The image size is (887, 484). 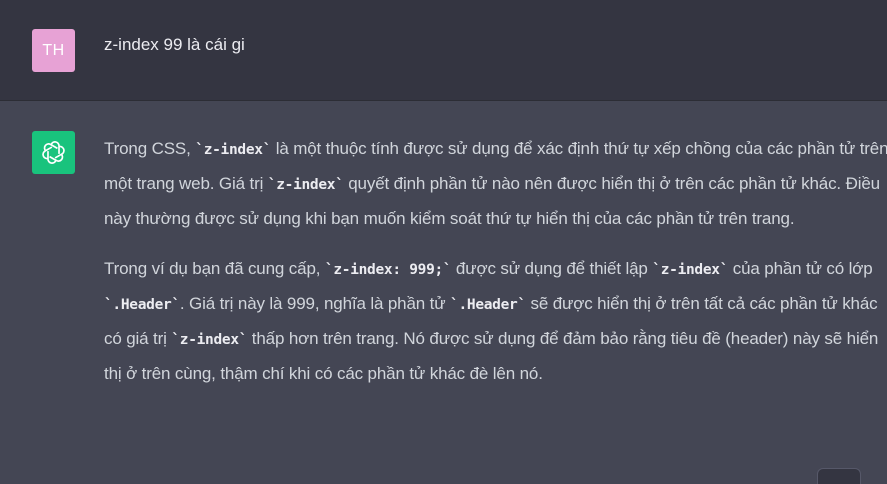 What do you see at coordinates (388, 270) in the screenshot?
I see `inline-code: `z-index: 999;`` at bounding box center [388, 270].